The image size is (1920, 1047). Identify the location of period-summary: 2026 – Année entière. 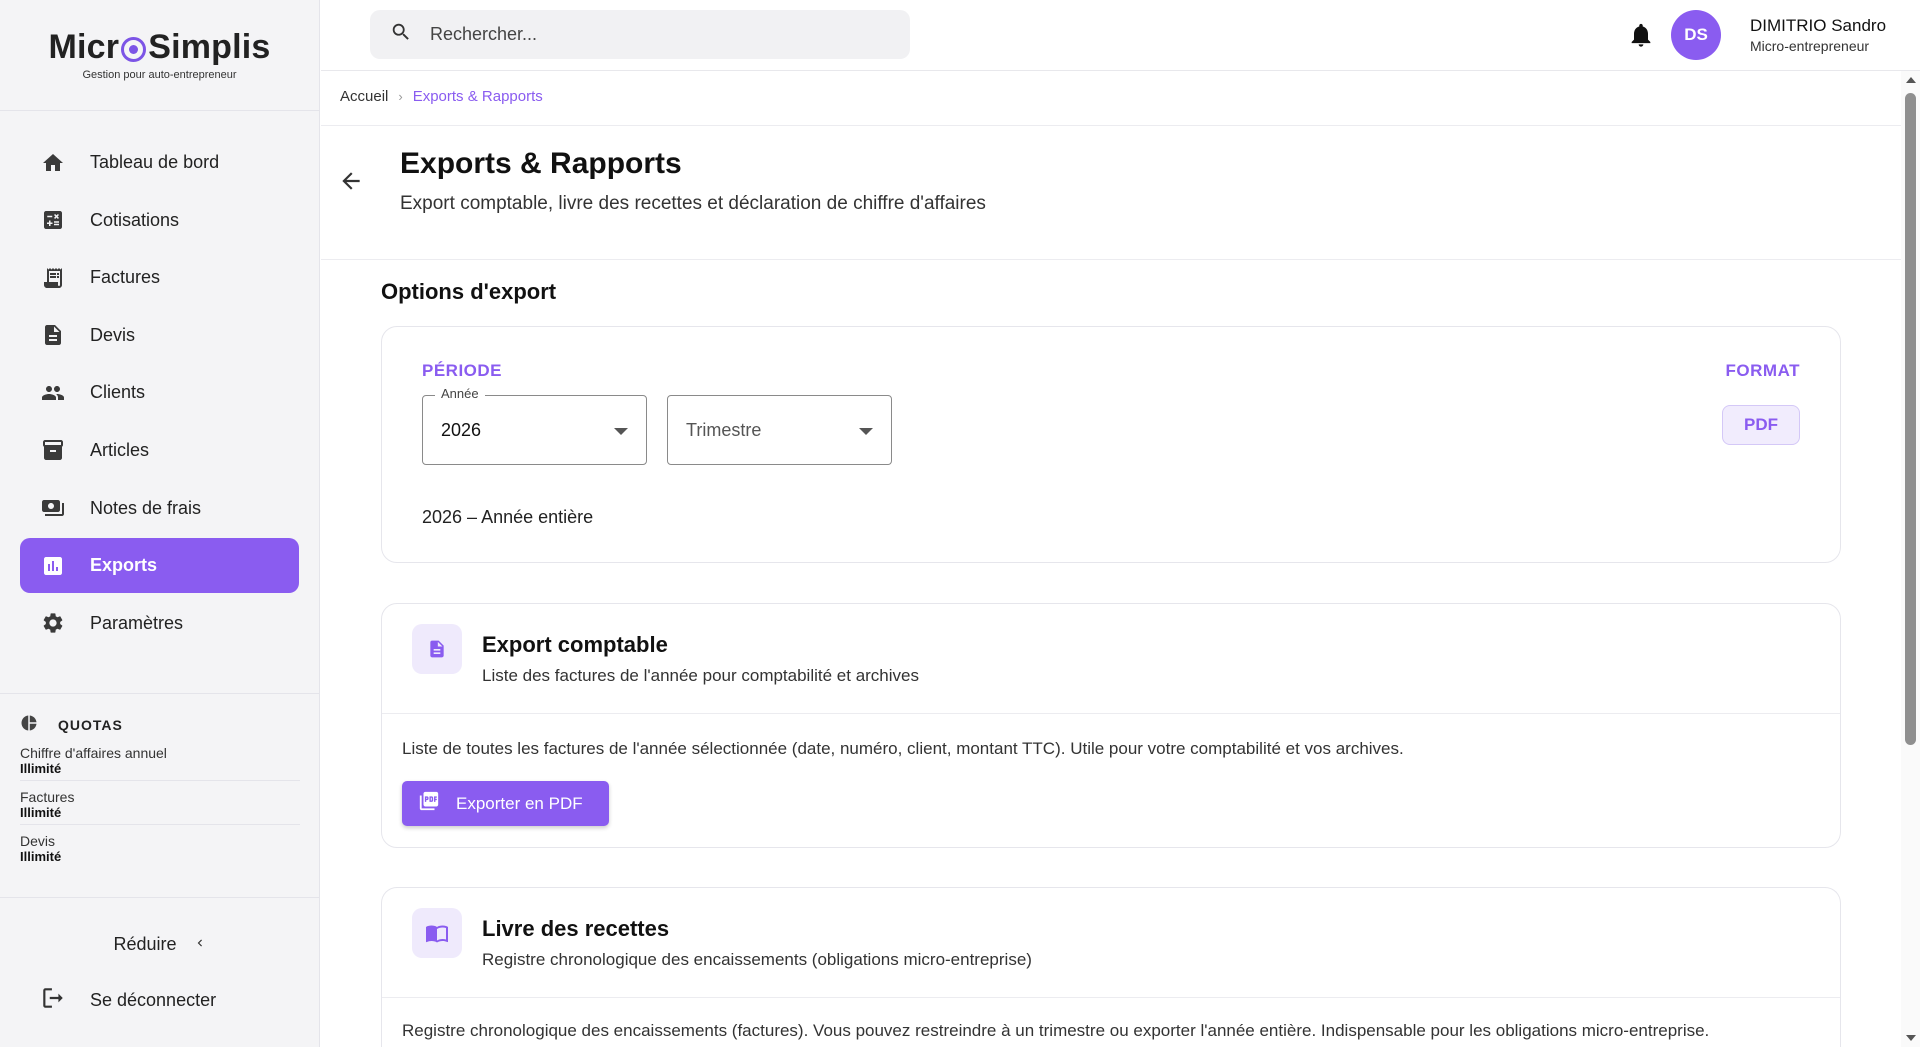
(508, 517).